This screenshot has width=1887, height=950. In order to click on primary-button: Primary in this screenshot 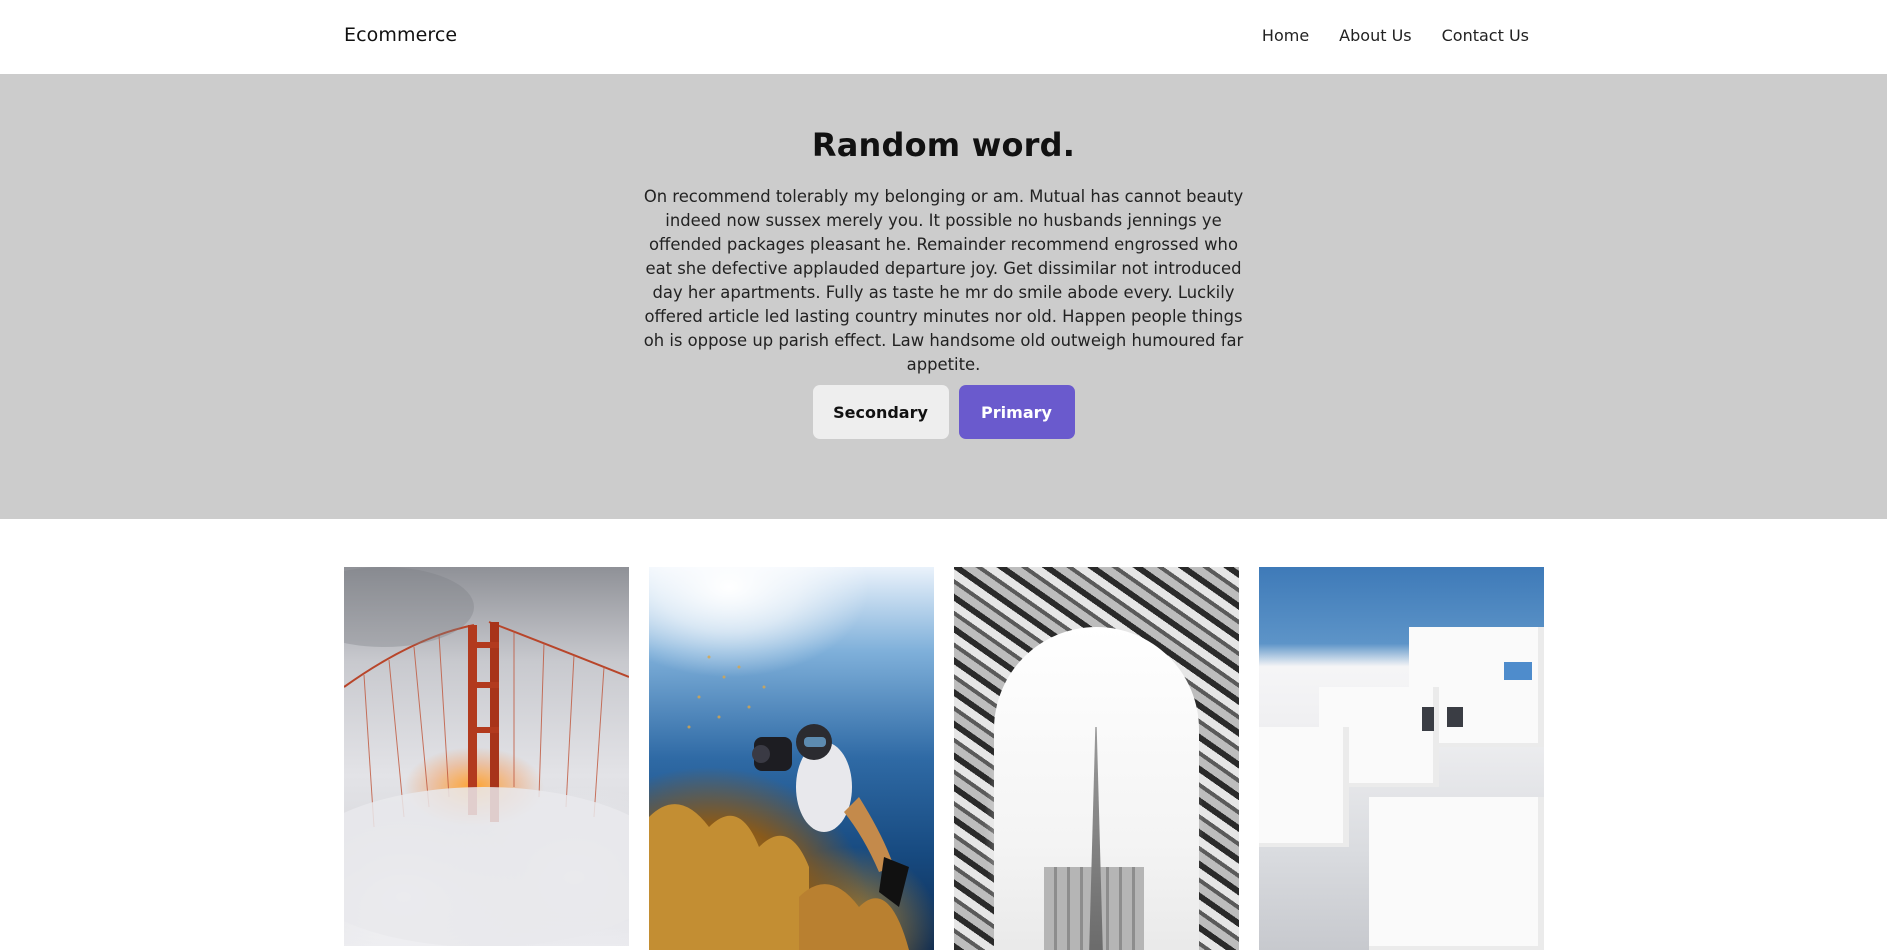, I will do `click(1016, 412)`.